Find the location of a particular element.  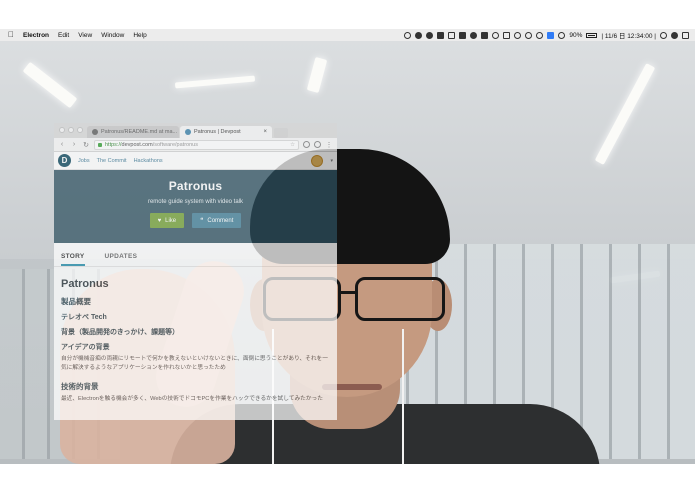

earphone-cable is located at coordinates (403, 396).